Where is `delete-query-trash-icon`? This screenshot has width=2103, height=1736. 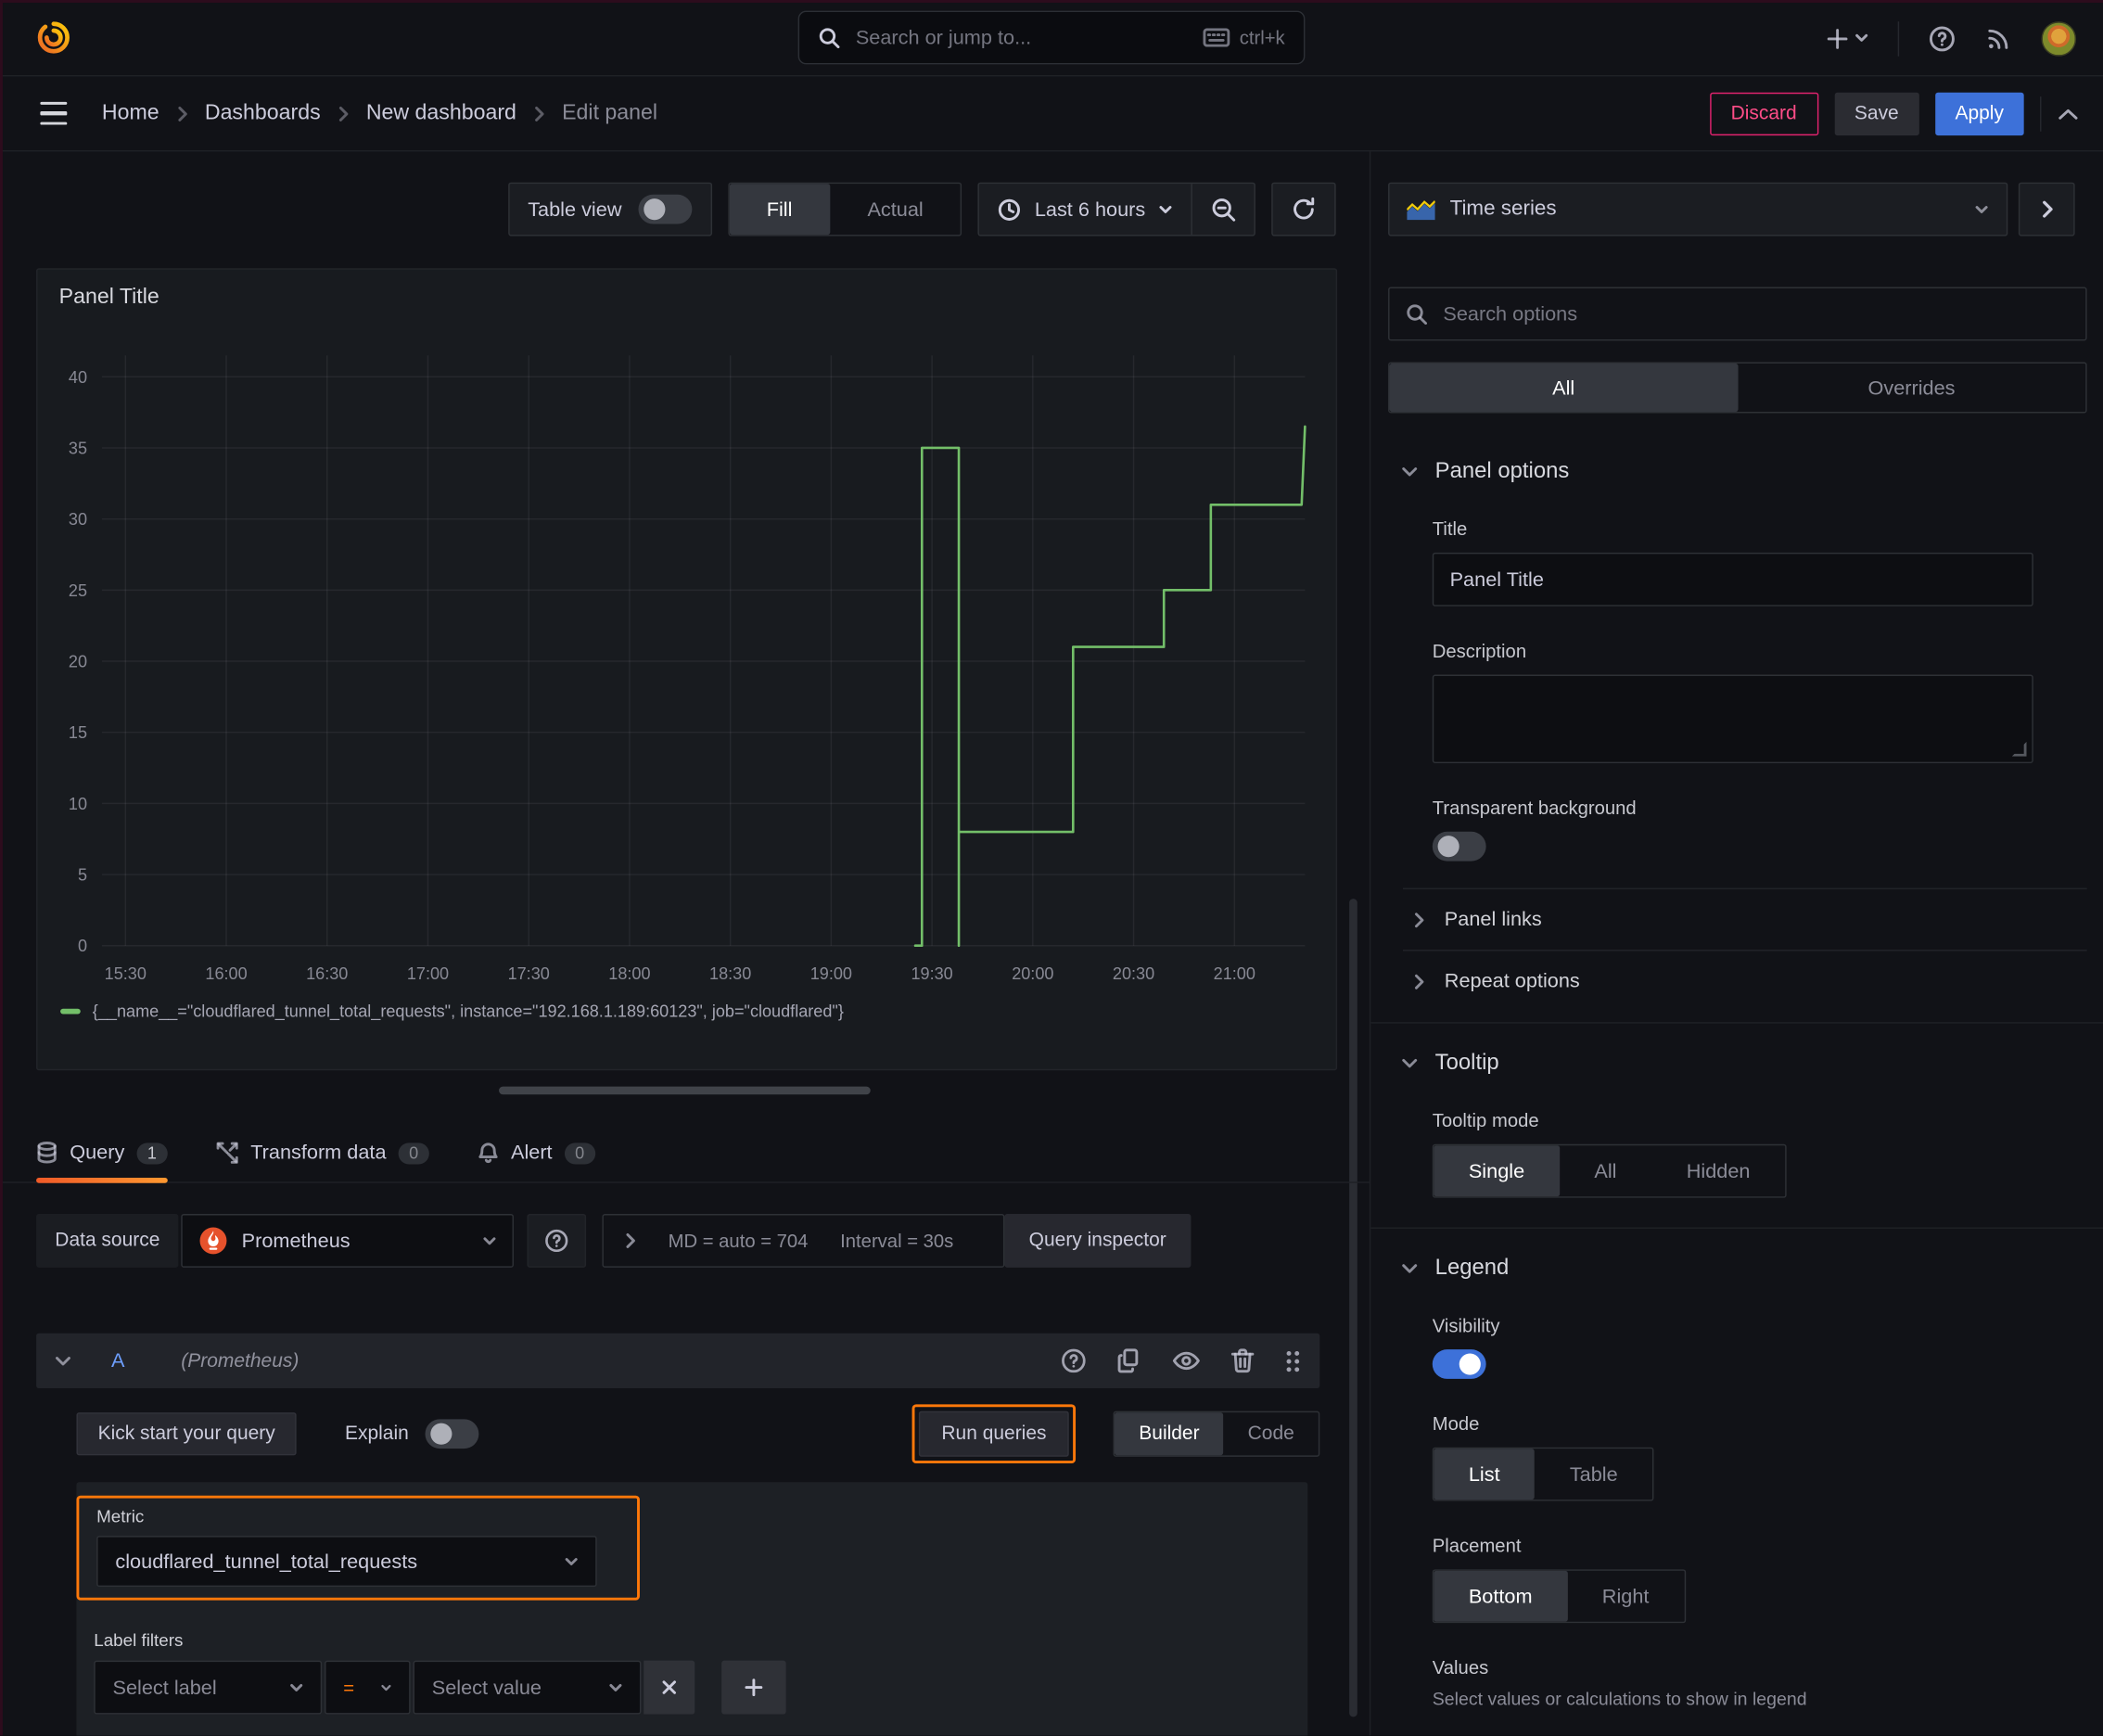
delete-query-trash-icon is located at coordinates (1242, 1360).